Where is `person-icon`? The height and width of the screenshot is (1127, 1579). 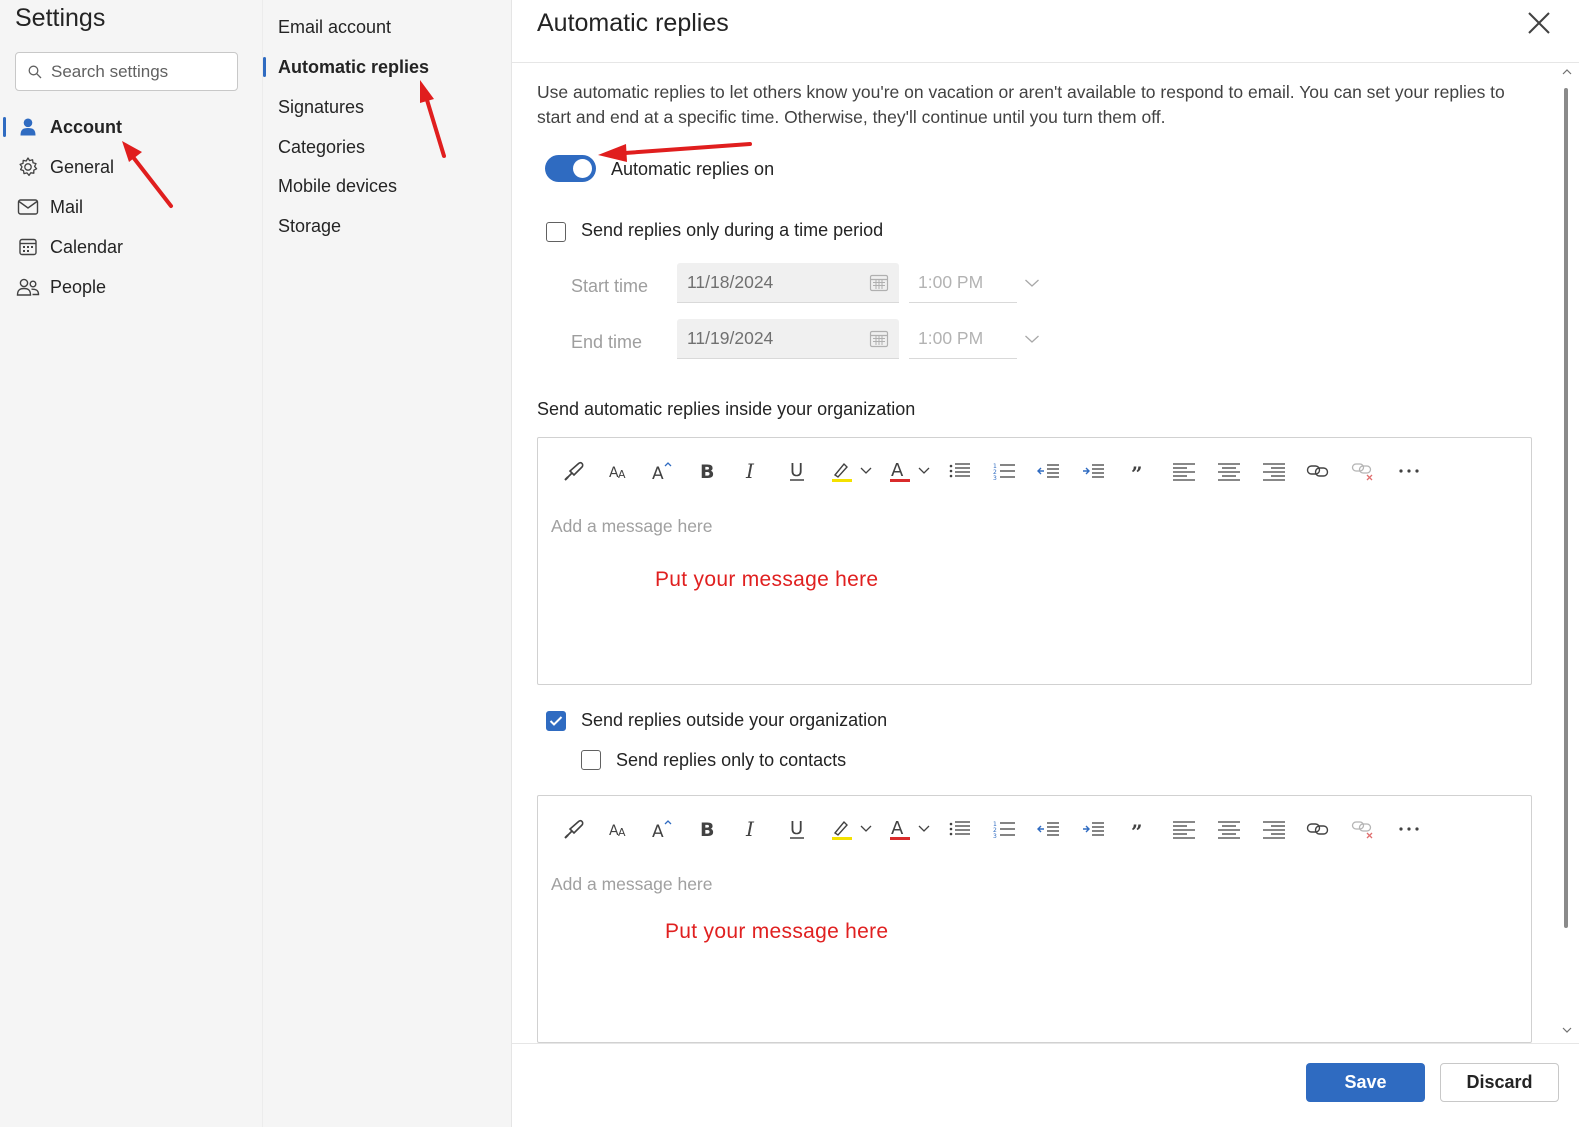
person-icon is located at coordinates (28, 127).